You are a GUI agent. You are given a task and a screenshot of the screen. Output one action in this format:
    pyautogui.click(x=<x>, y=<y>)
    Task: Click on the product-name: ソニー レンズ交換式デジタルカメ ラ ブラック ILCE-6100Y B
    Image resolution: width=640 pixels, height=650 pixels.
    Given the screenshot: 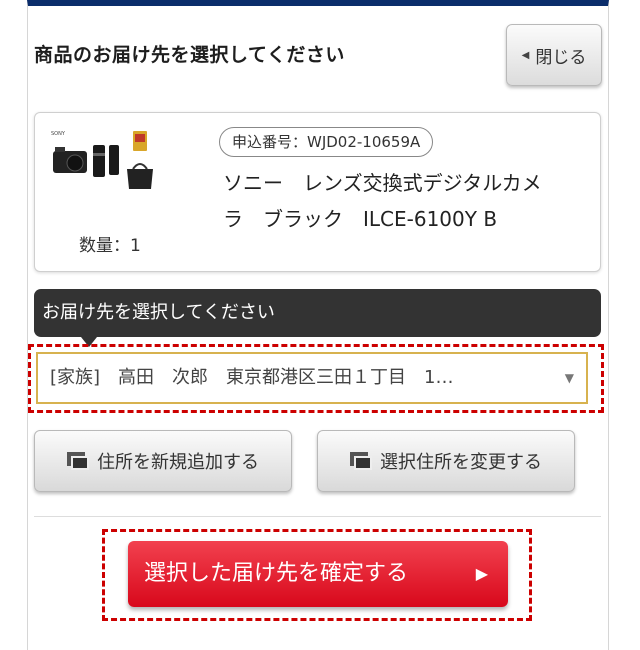 What is the action you would take?
    pyautogui.click(x=408, y=201)
    